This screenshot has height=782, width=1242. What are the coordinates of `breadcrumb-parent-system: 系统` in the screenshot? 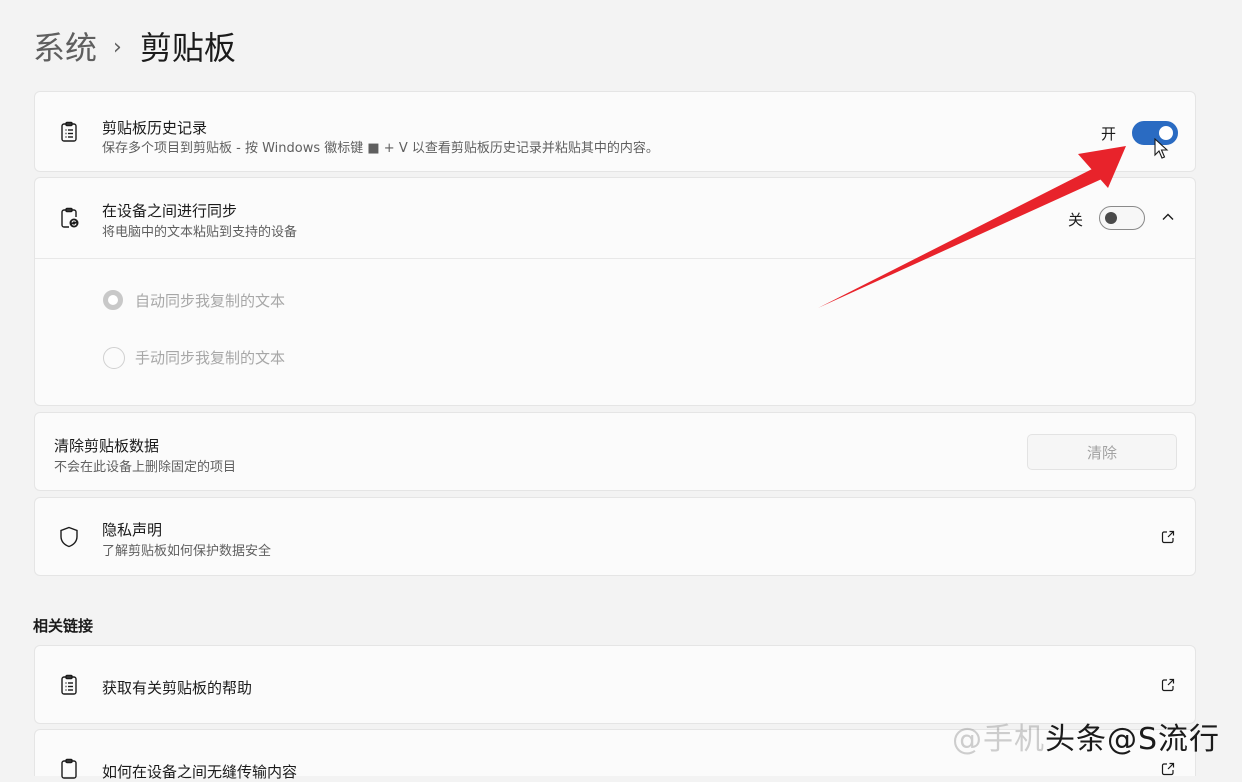 It's located at (65, 48).